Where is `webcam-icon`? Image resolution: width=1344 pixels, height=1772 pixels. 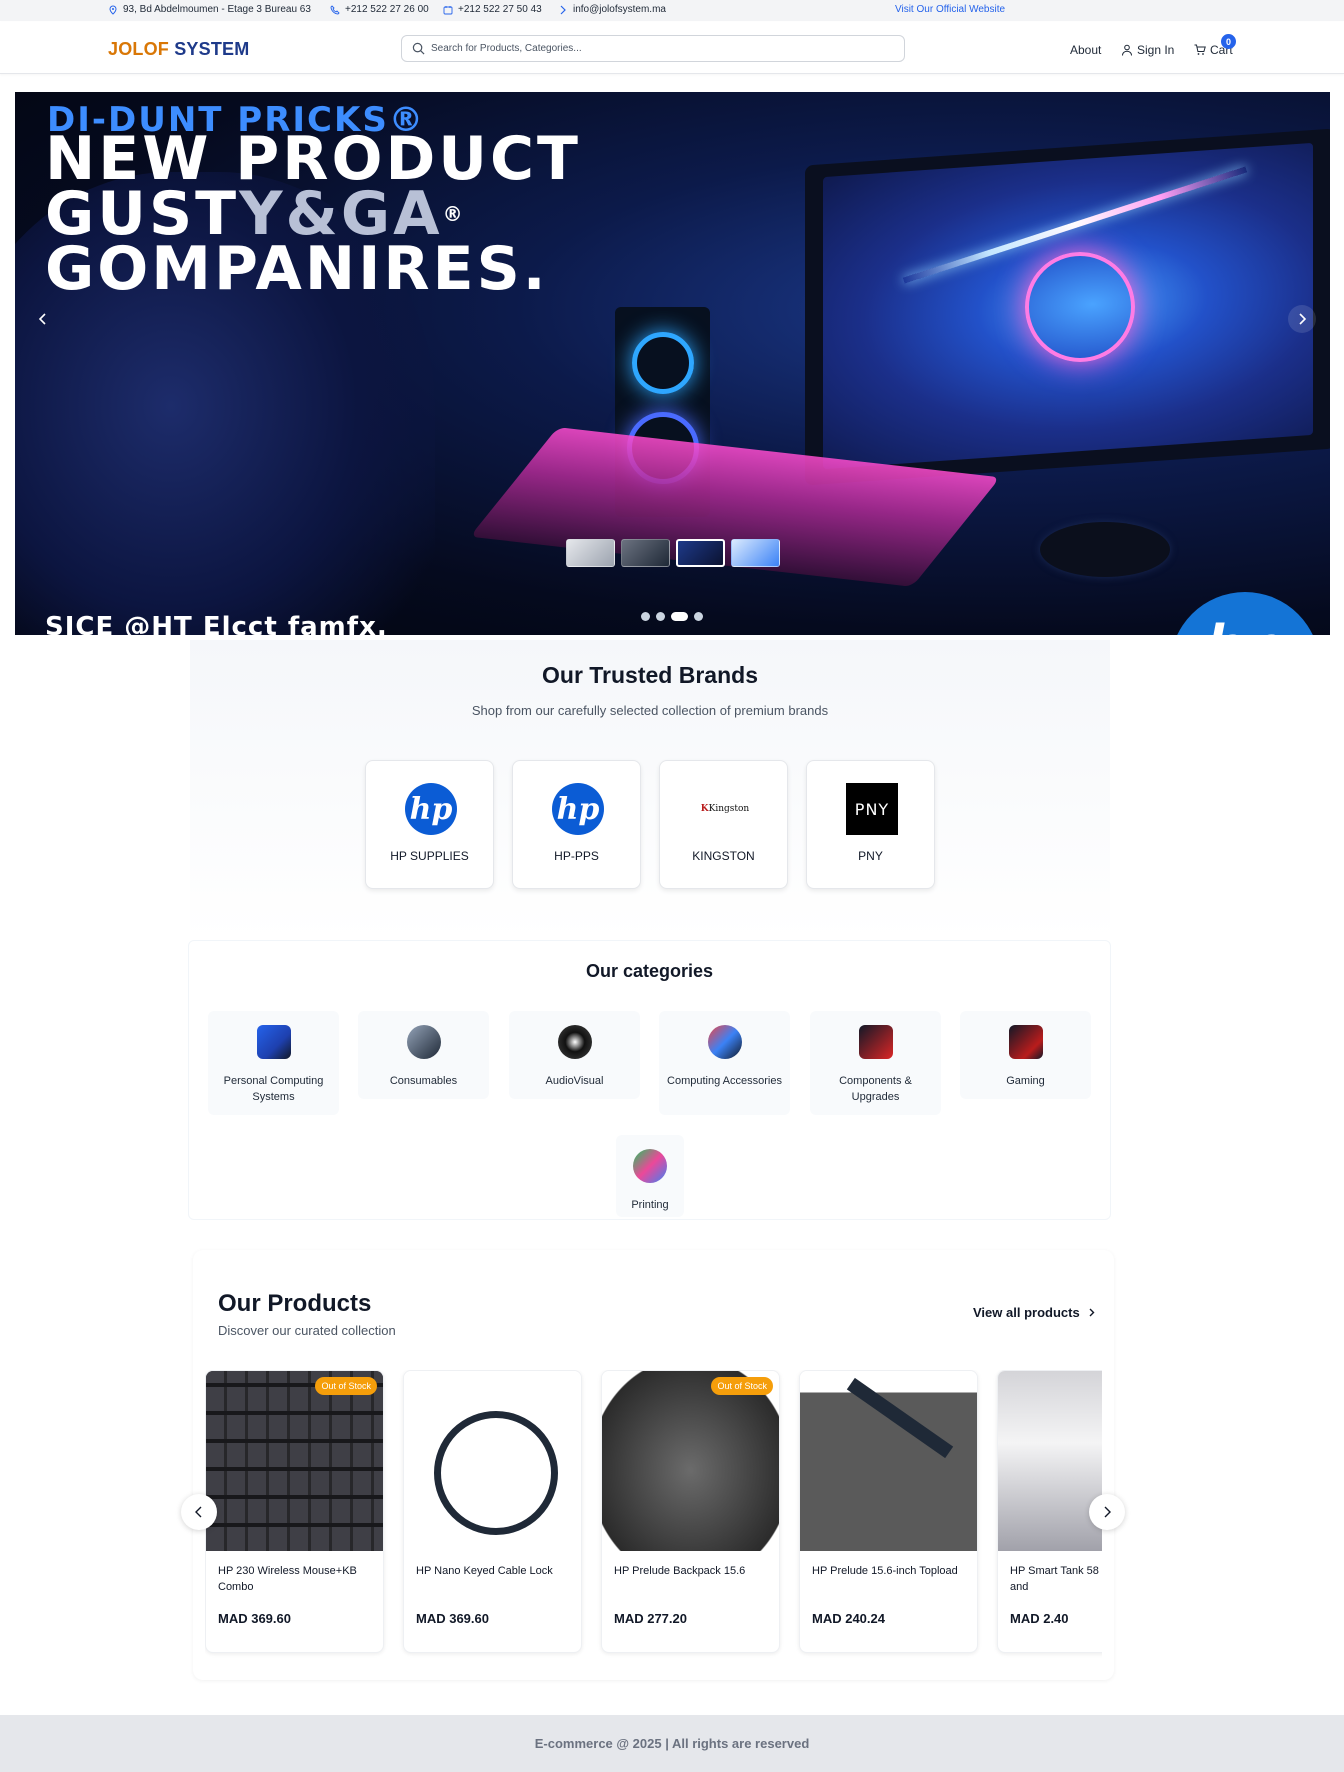 webcam-icon is located at coordinates (574, 1042).